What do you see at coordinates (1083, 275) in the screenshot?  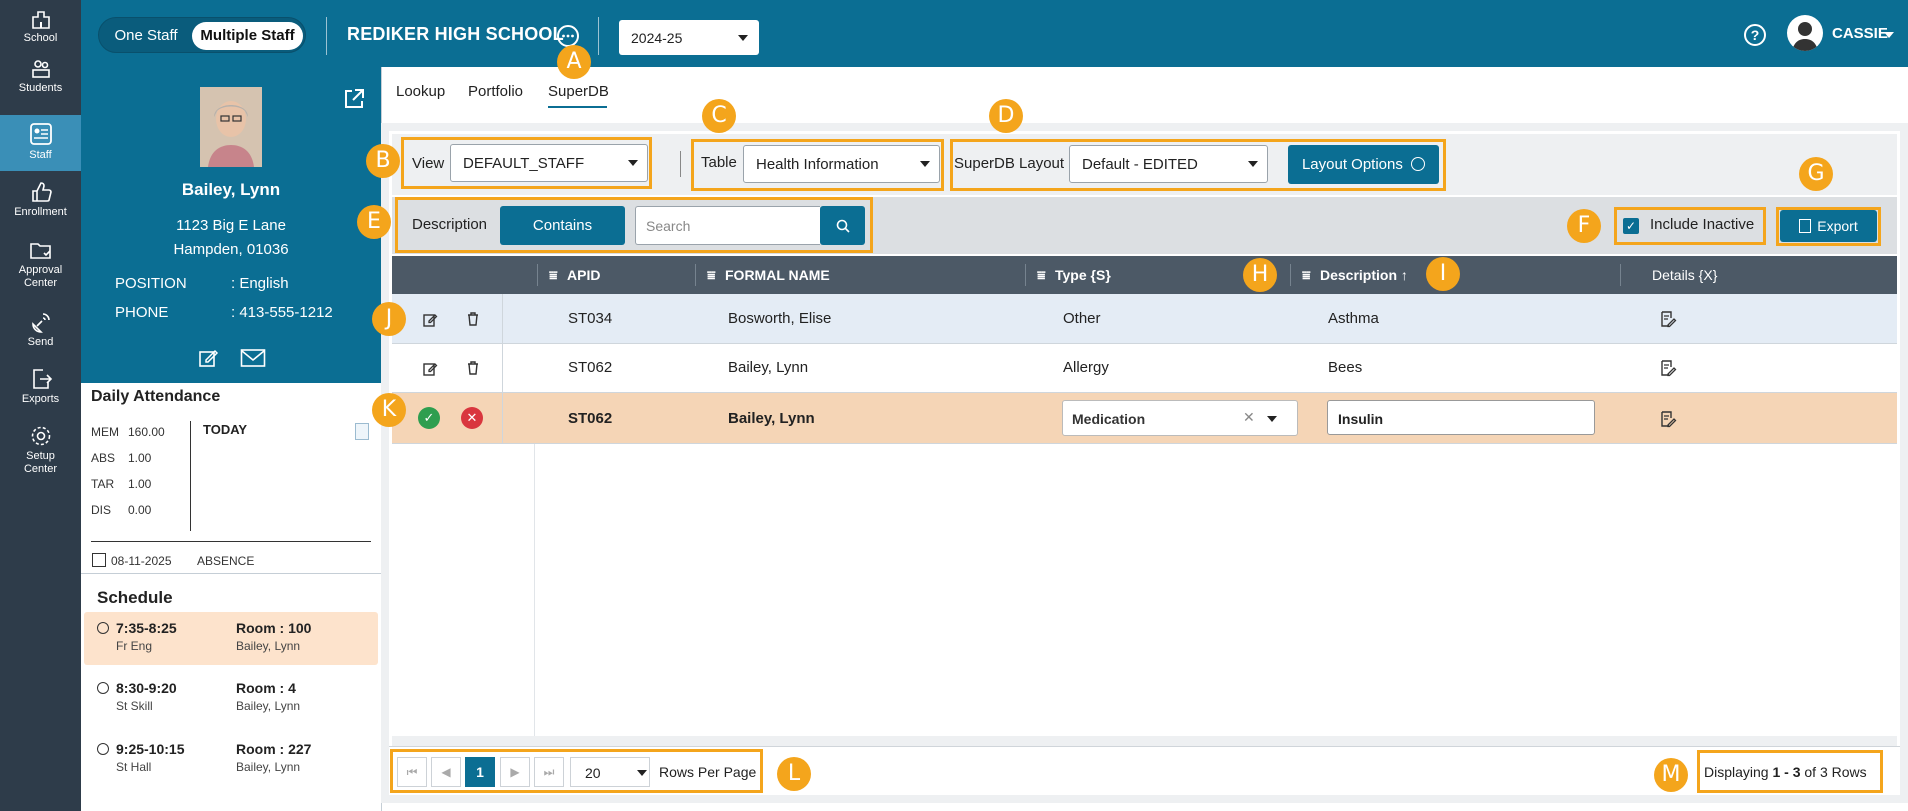 I see `column-header-type: Type {S}` at bounding box center [1083, 275].